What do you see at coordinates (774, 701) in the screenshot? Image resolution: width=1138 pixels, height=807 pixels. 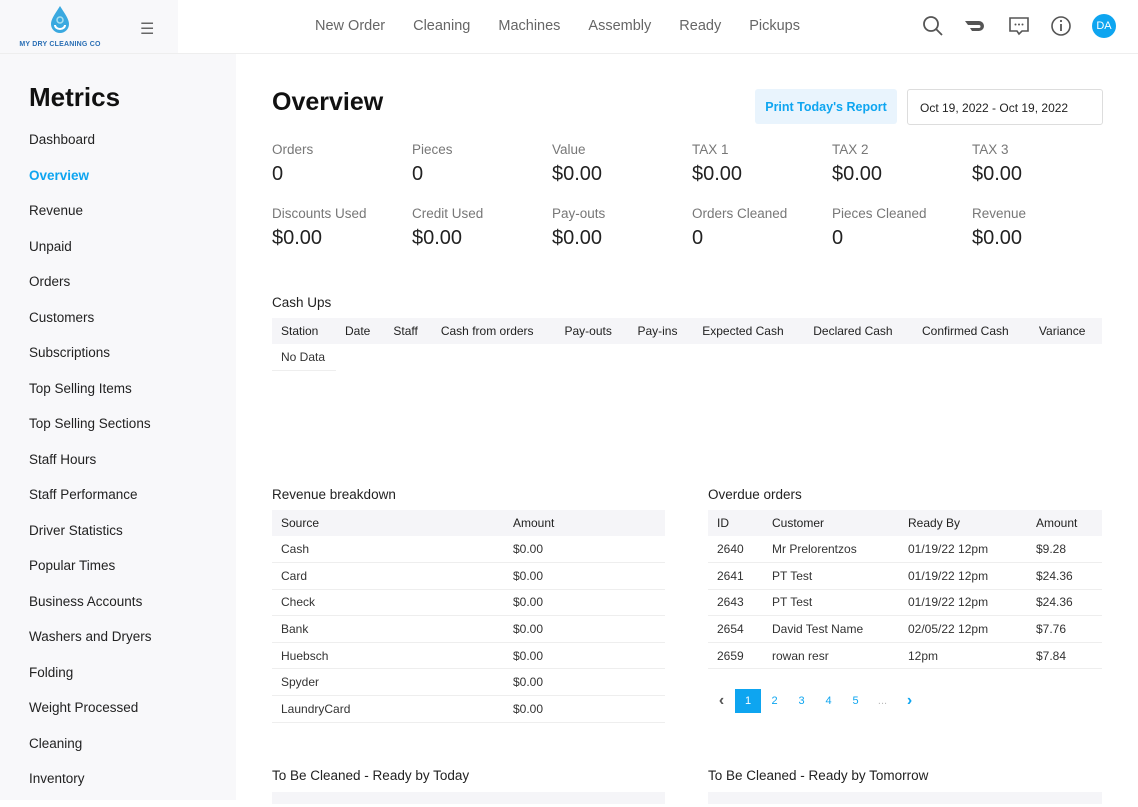 I see `page-2: 2` at bounding box center [774, 701].